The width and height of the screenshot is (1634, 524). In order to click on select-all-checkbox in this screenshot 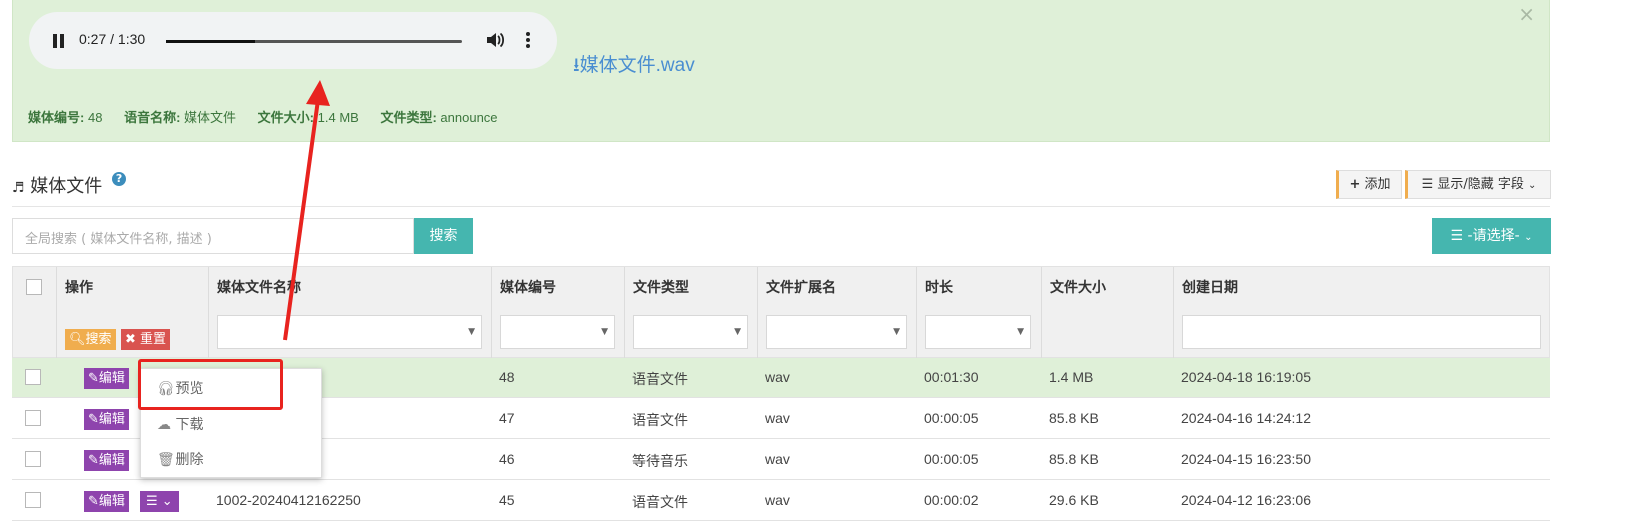, I will do `click(34, 287)`.